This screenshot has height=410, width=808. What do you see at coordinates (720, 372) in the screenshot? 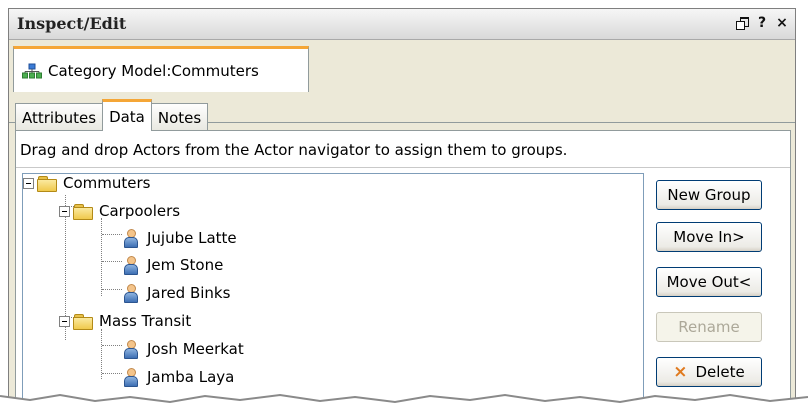
I see `delete-button-label: Delete` at bounding box center [720, 372].